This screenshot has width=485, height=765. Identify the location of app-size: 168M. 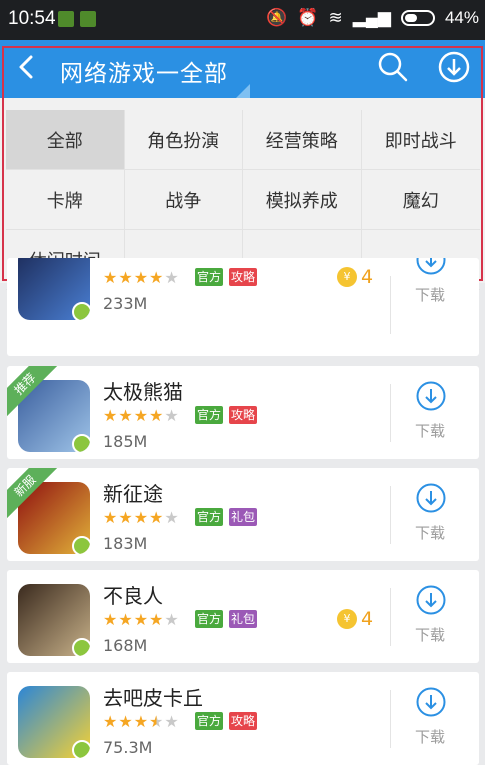
(125, 645).